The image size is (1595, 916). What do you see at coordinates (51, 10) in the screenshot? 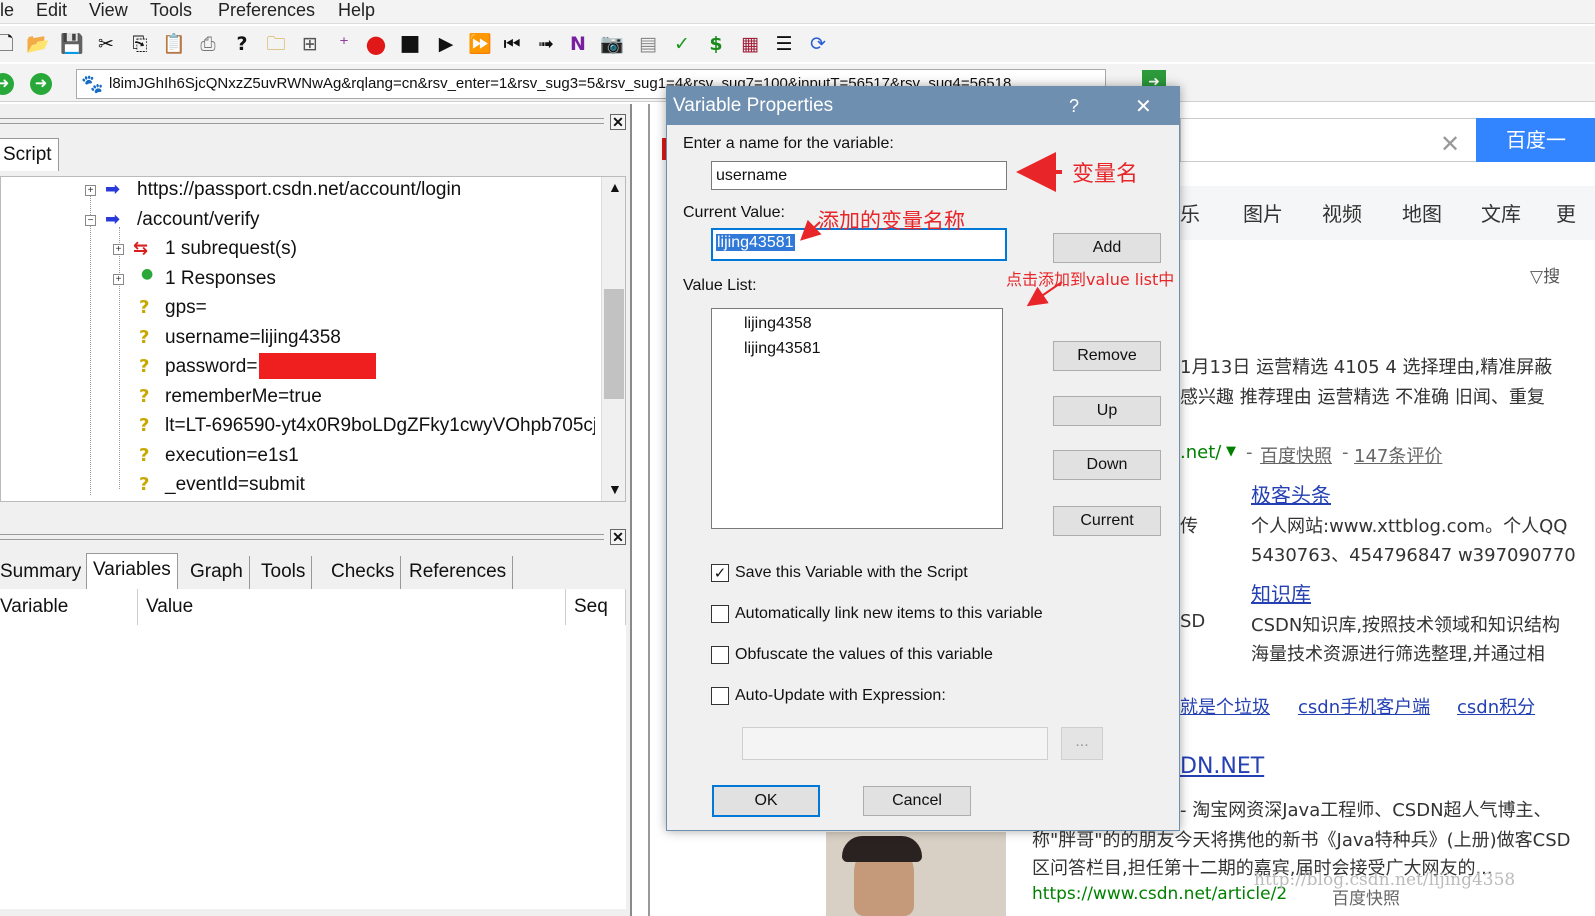
I see `menu-edit: Edit` at bounding box center [51, 10].